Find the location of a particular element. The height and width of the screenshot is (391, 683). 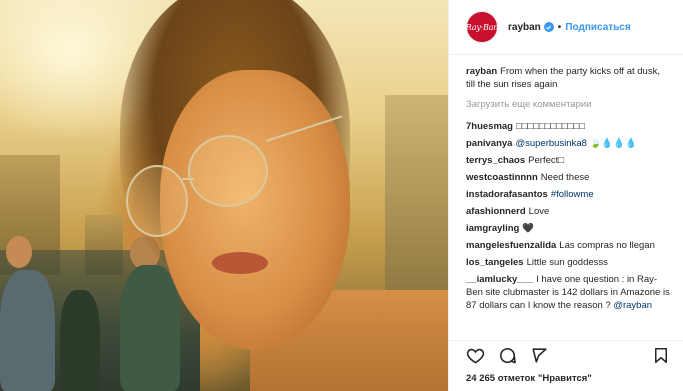

comment-text: Las compras no llegan is located at coordinates (607, 245).